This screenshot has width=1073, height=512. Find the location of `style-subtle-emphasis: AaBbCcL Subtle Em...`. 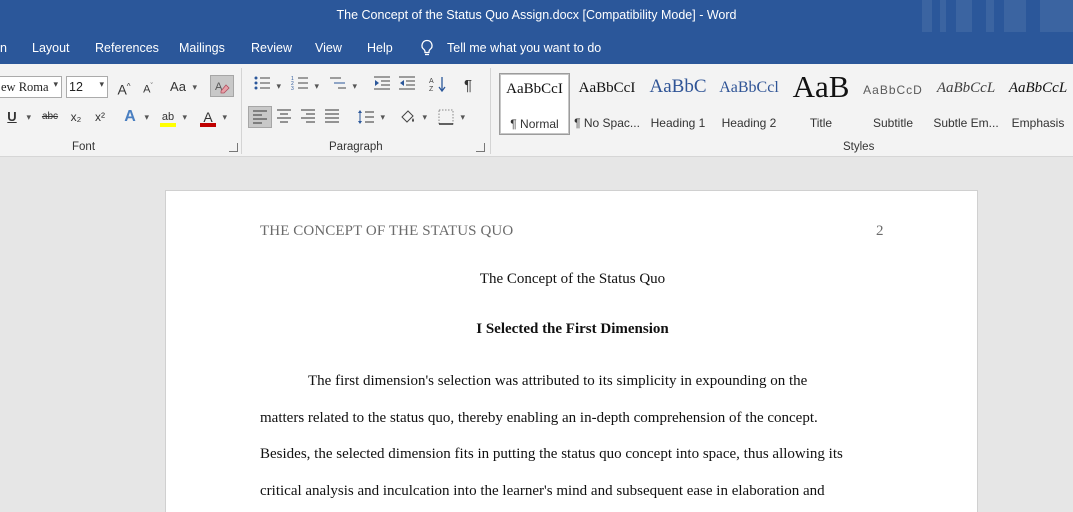

style-subtle-emphasis: AaBbCcL Subtle Em... is located at coordinates (966, 104).